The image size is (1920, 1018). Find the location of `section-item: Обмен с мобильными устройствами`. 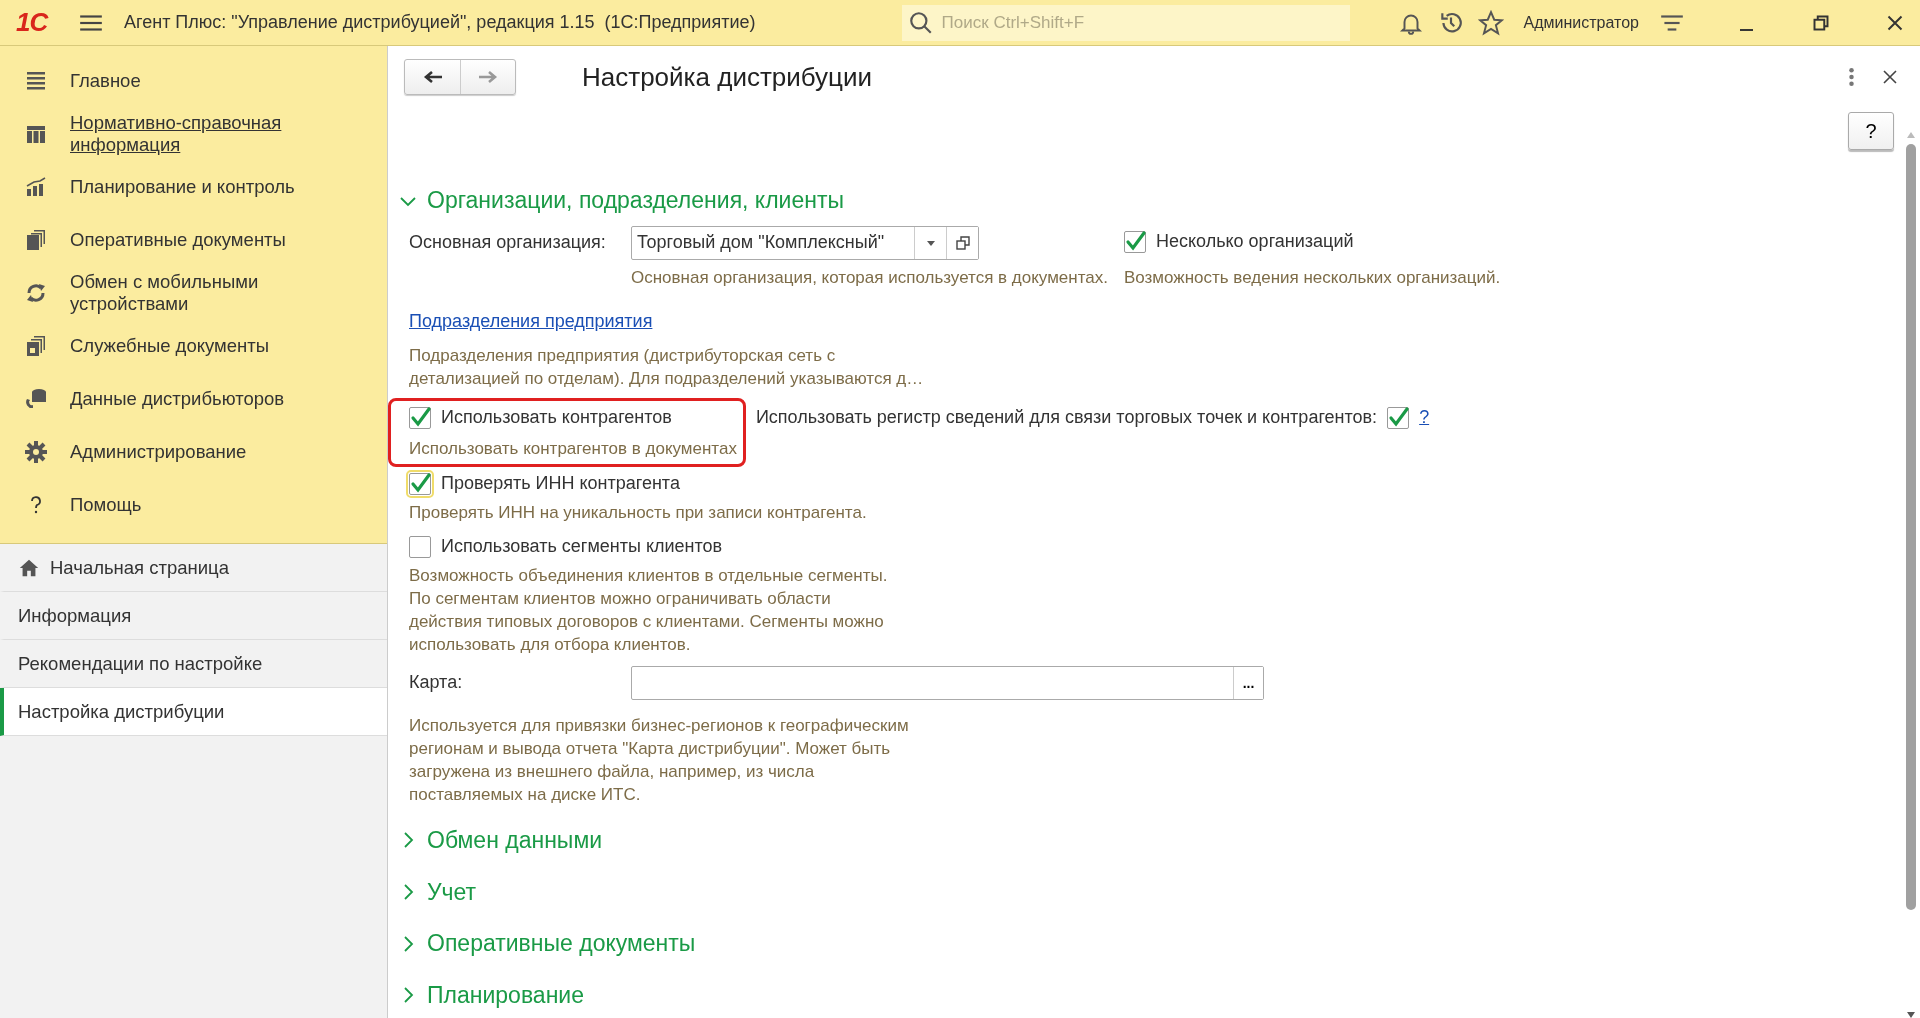

section-item: Обмен с мобильными устройствами is located at coordinates (193, 292).